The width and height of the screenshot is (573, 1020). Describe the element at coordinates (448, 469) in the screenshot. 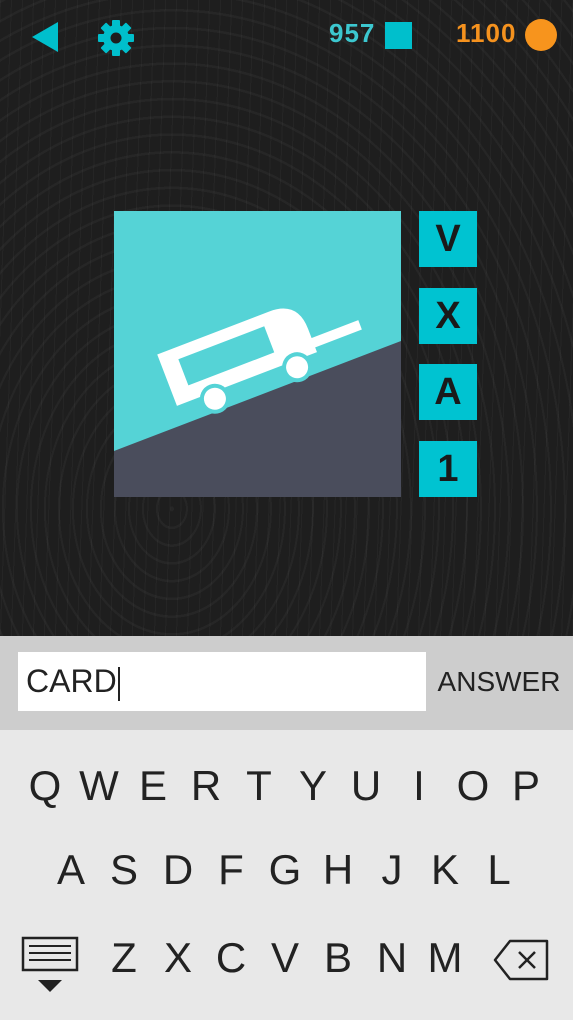

I see `option-tile-1: 1` at that location.